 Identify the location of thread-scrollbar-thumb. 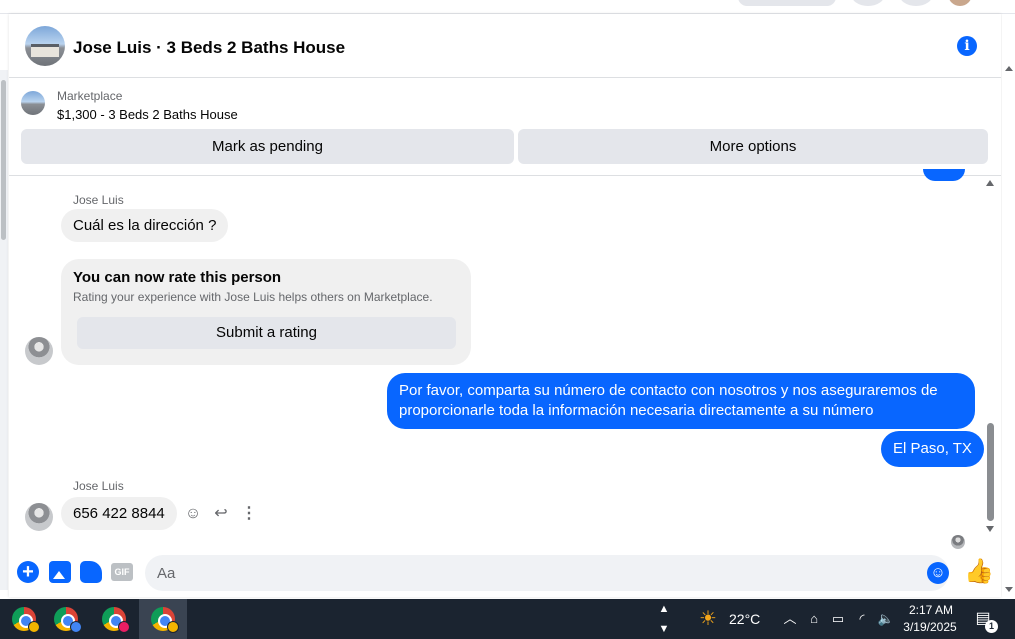
(990, 472).